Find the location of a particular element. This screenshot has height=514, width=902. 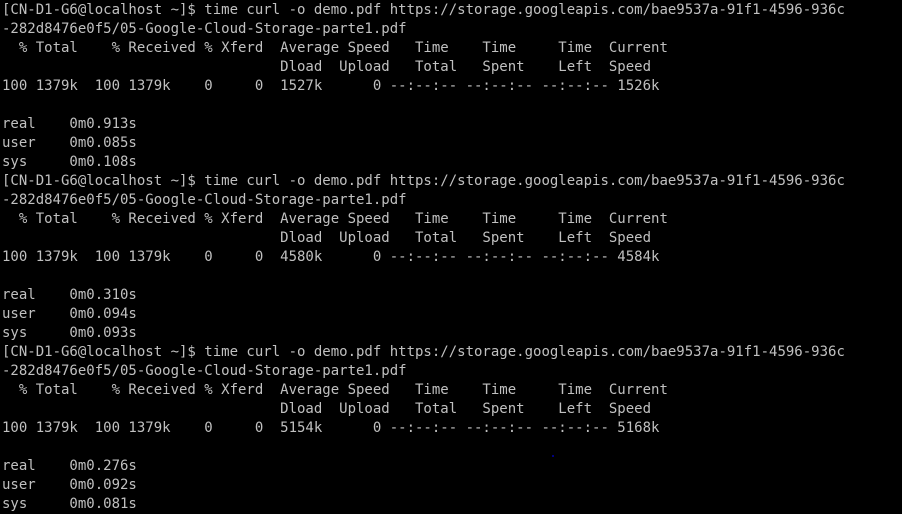

time-real: real 0m0.310s is located at coordinates (69, 295).